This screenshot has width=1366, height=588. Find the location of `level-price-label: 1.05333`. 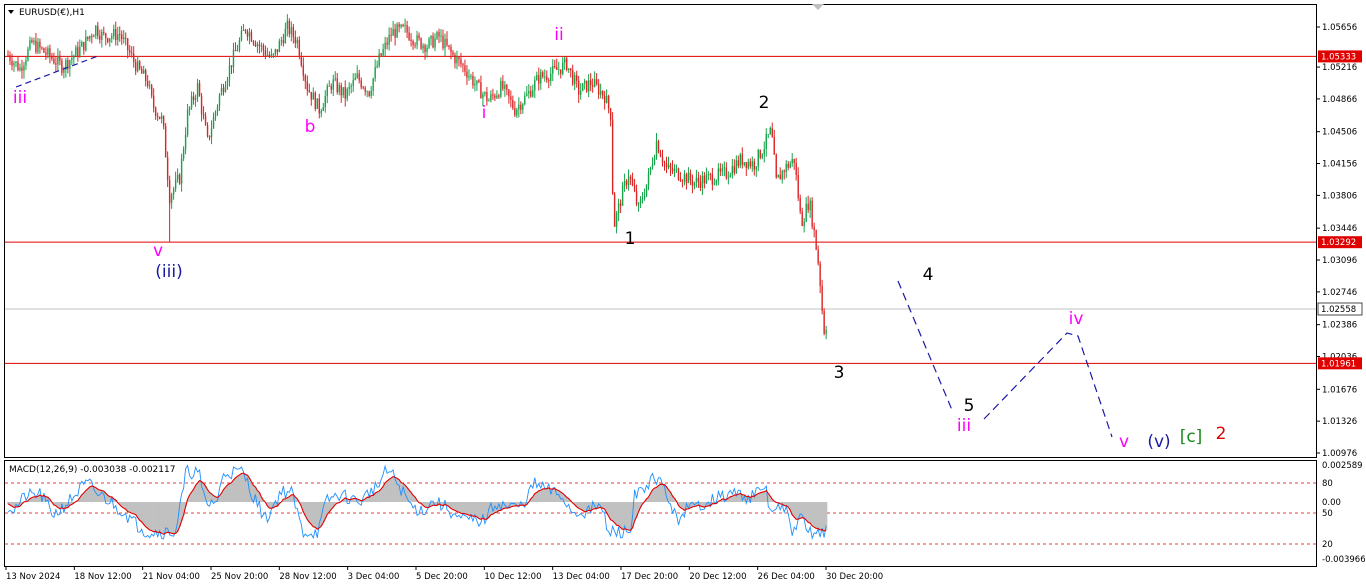

level-price-label: 1.05333 is located at coordinates (1338, 57).